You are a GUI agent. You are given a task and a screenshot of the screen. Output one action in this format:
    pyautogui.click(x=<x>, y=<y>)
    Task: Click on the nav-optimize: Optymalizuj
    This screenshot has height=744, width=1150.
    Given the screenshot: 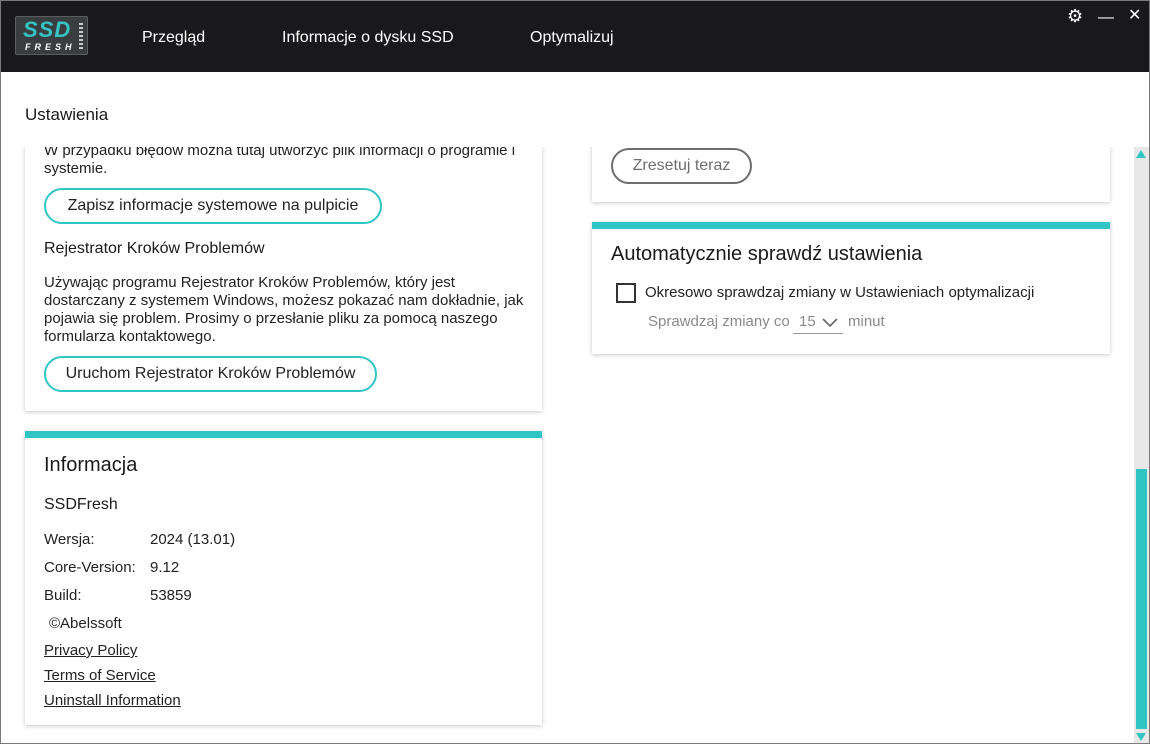 What is the action you would take?
    pyautogui.click(x=572, y=38)
    